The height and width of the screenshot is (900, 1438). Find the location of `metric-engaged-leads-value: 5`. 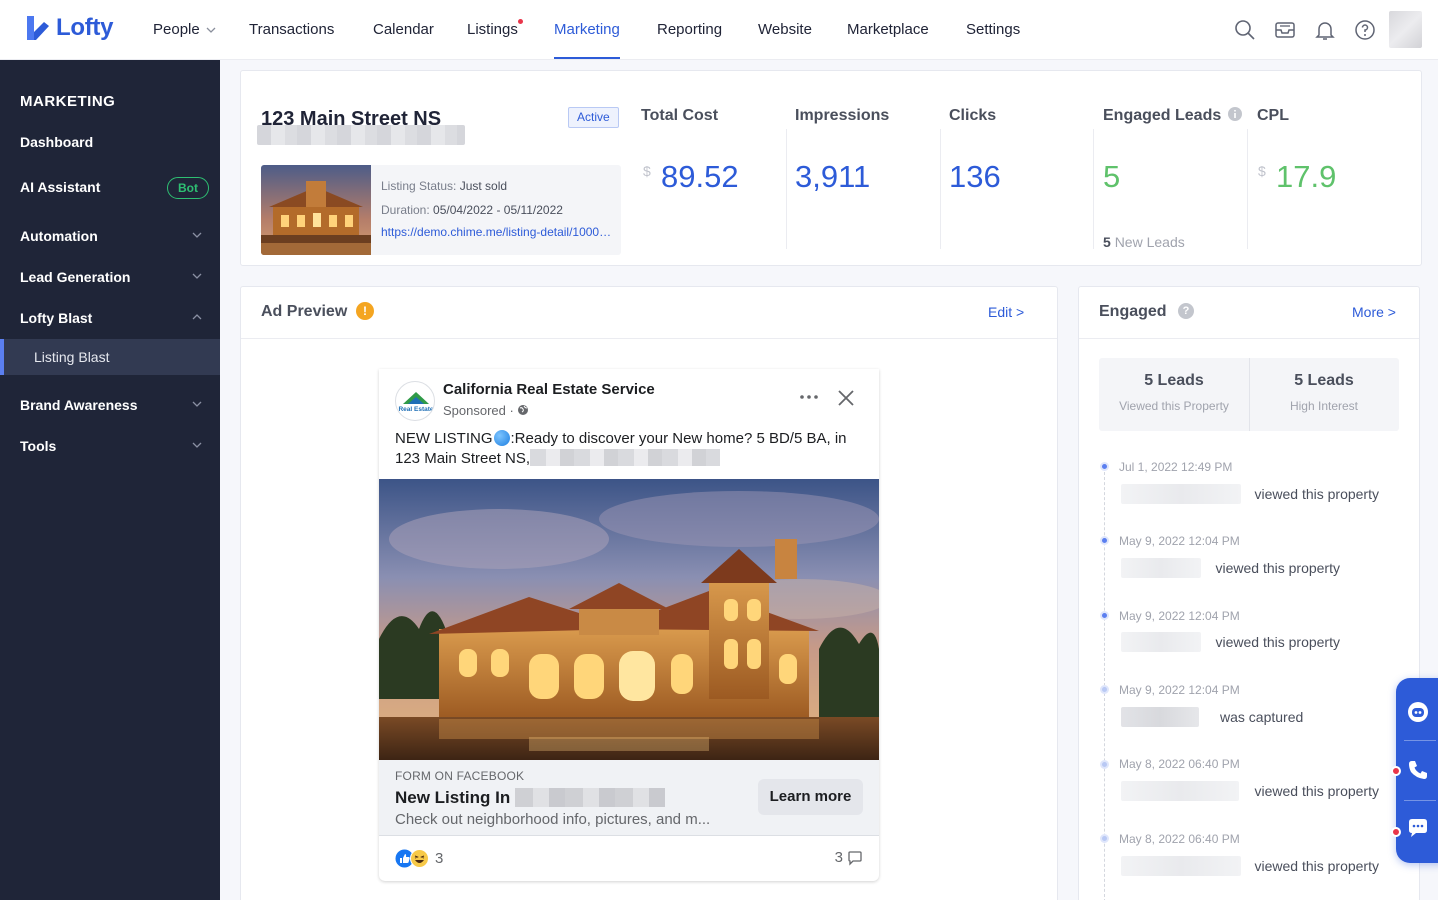

metric-engaged-leads-value: 5 is located at coordinates (1112, 176).